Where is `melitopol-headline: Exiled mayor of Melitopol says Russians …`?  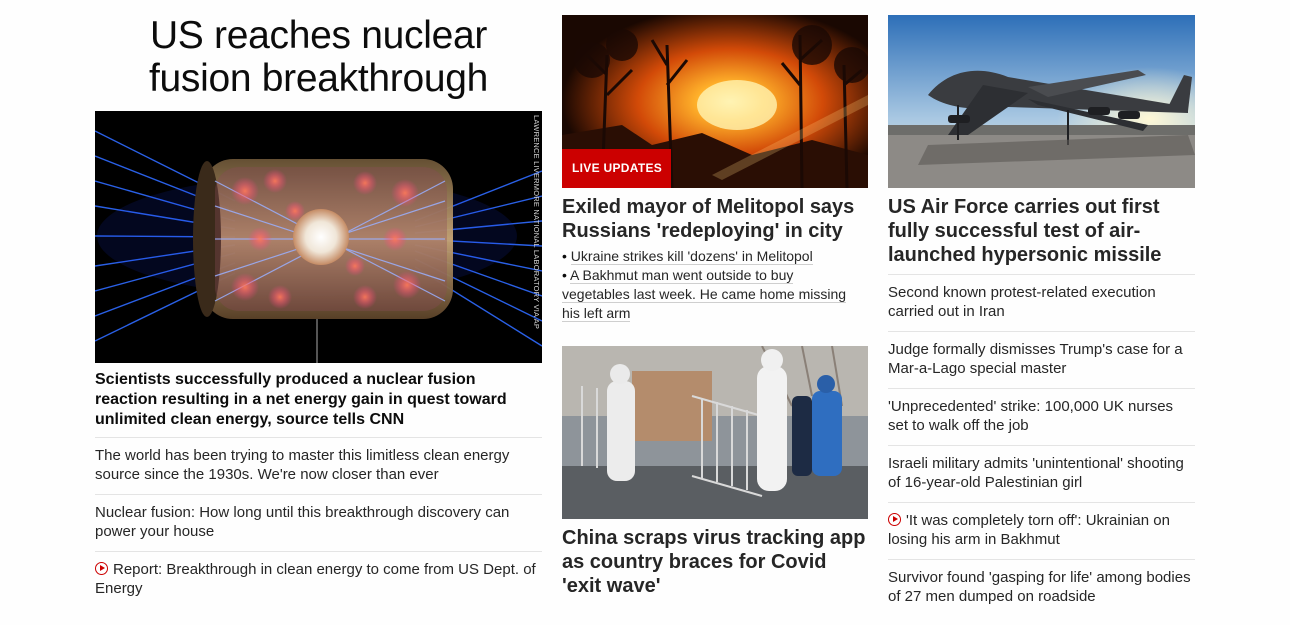 melitopol-headline: Exiled mayor of Melitopol says Russians … is located at coordinates (715, 219).